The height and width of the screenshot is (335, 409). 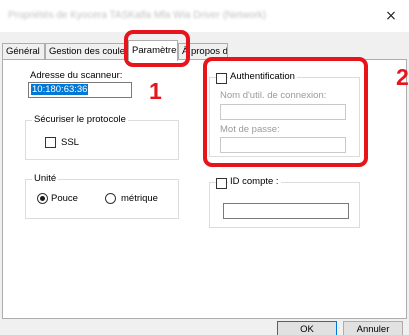 I want to click on secure-protocol-title: Sécuriser le protocole, so click(x=80, y=119).